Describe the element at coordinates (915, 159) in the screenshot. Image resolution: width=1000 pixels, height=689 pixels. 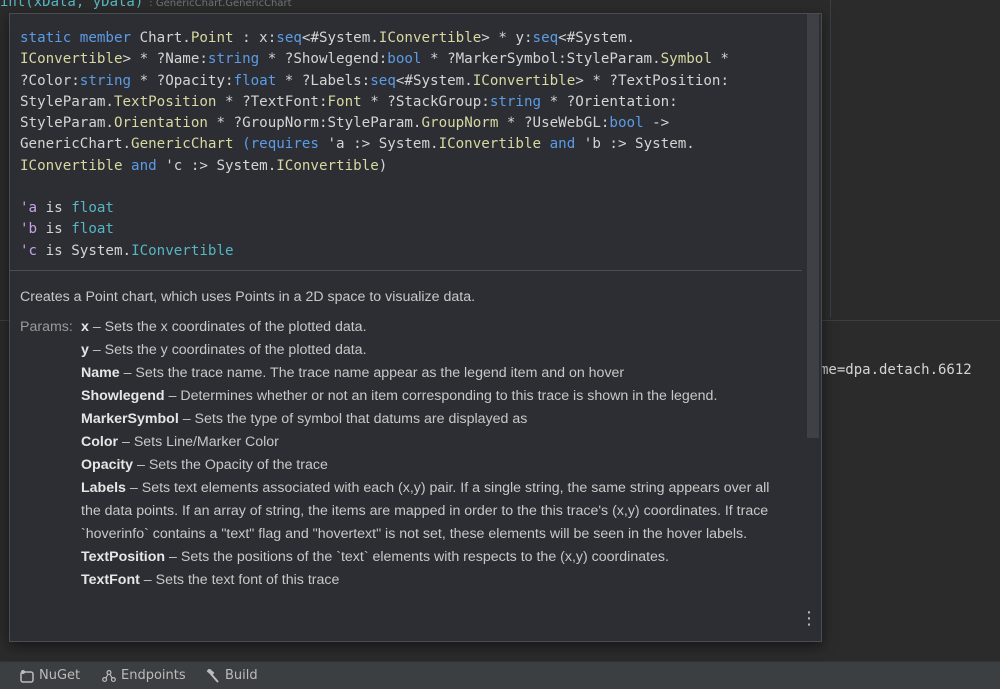
I see `editor-right-panel` at that location.